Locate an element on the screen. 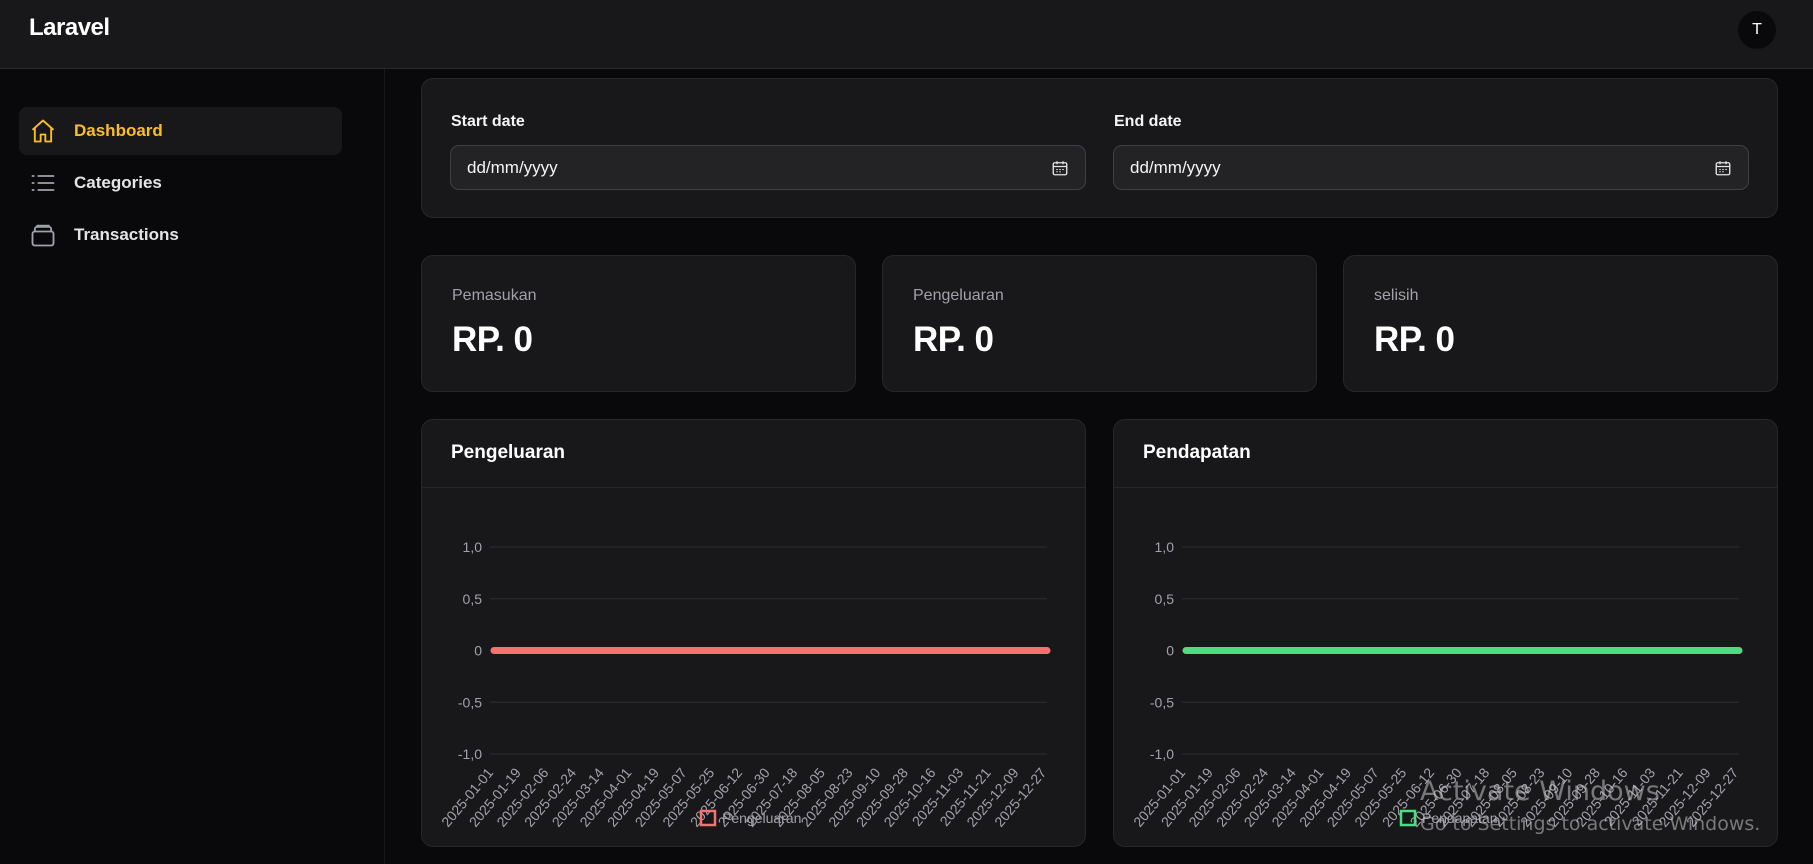  end-date-input: dd/mm/yyyy is located at coordinates (1431, 167).